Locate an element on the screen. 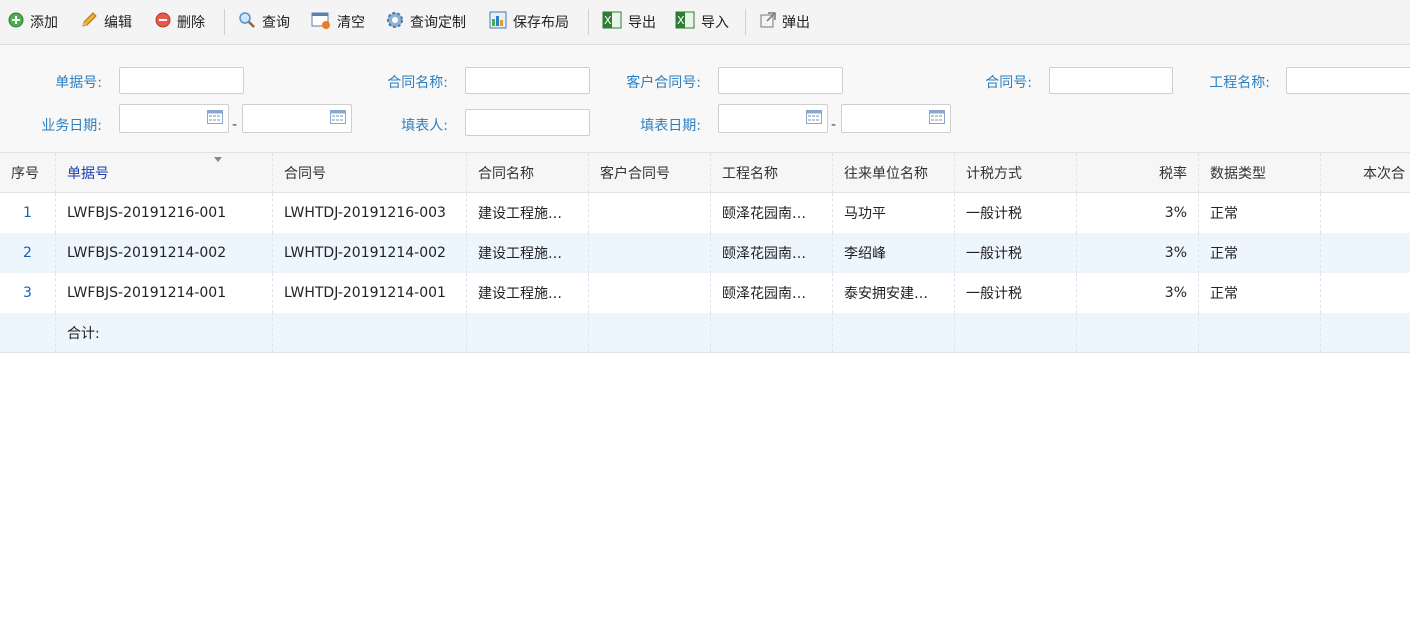 The image size is (1410, 635). save-layout-button: 保存布局 is located at coordinates (529, 22).